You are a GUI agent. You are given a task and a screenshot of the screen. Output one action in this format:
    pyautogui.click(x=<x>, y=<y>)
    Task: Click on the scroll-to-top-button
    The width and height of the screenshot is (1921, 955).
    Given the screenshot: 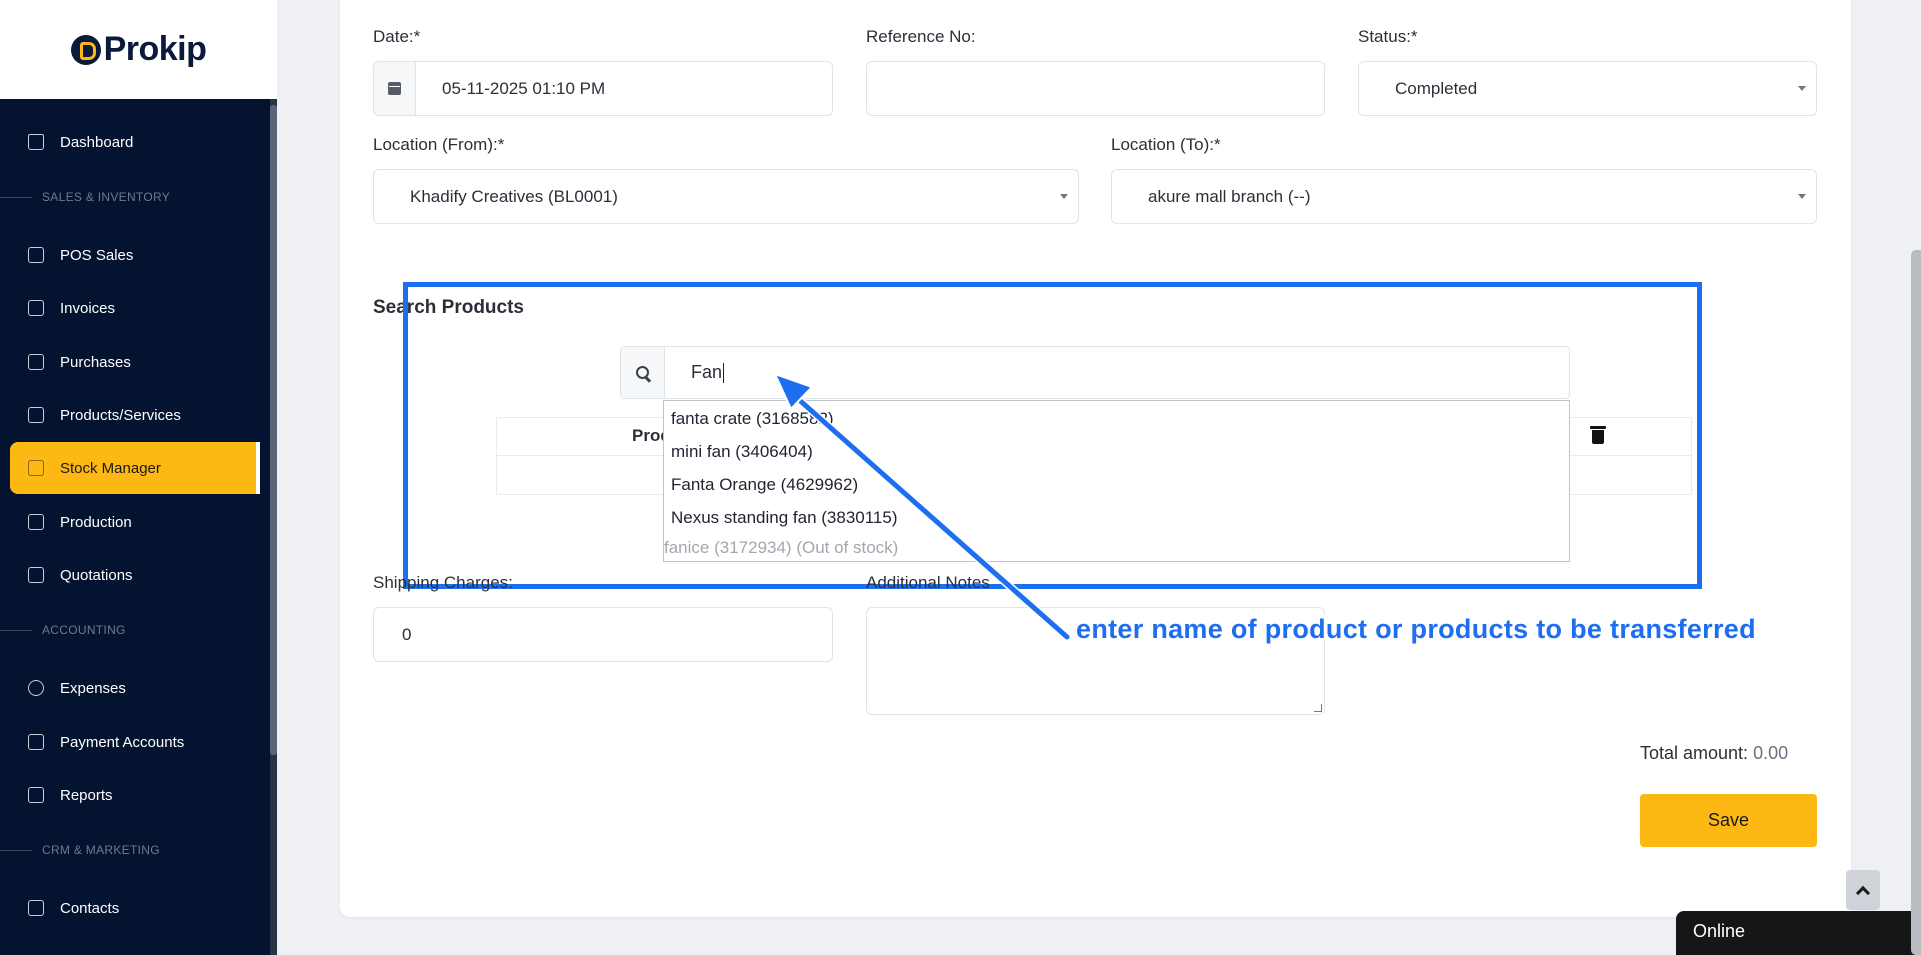 What is the action you would take?
    pyautogui.click(x=1863, y=890)
    